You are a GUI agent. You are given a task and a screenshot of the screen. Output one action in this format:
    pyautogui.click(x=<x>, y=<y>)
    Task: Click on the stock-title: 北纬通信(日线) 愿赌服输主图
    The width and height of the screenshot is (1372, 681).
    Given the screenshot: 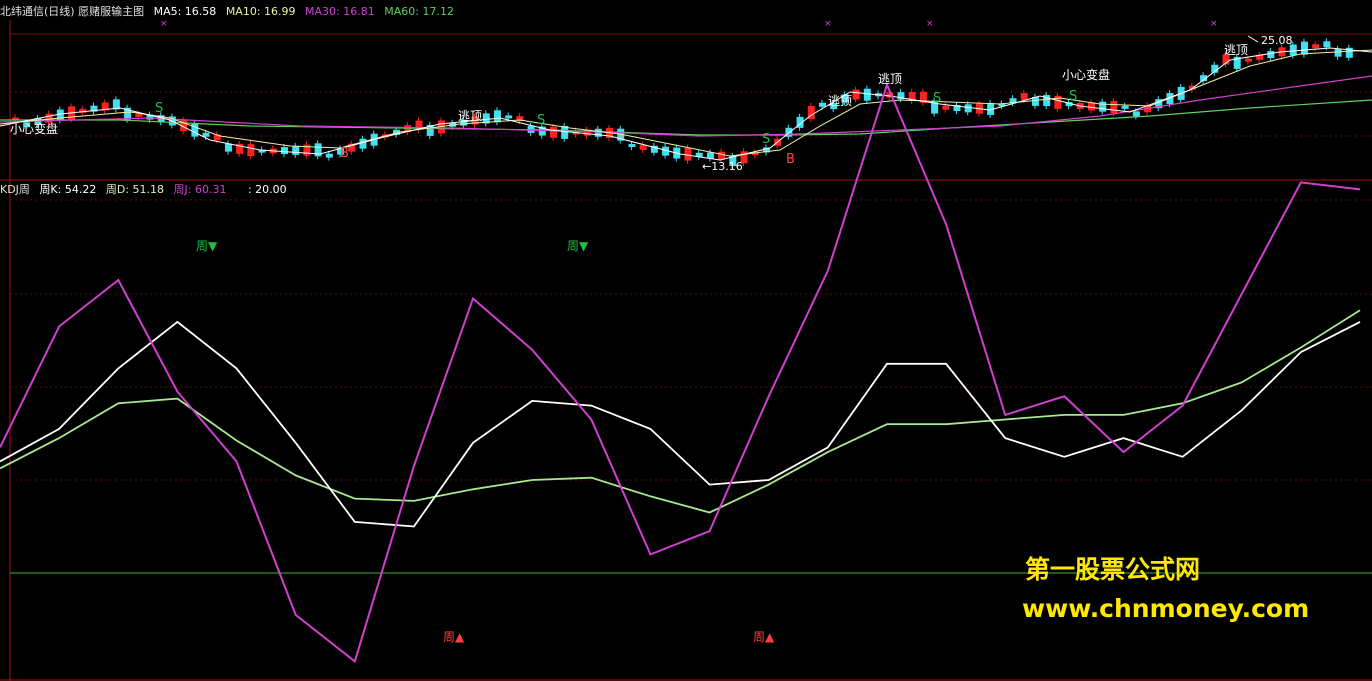 What is the action you would take?
    pyautogui.click(x=72, y=11)
    